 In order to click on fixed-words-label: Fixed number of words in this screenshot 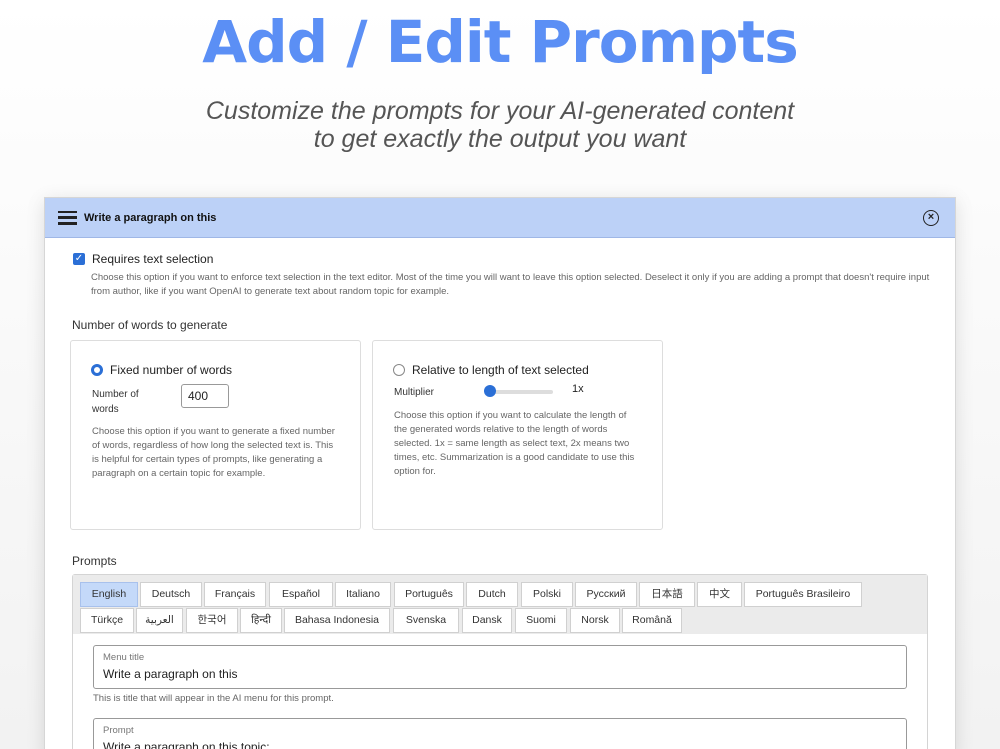, I will do `click(171, 370)`.